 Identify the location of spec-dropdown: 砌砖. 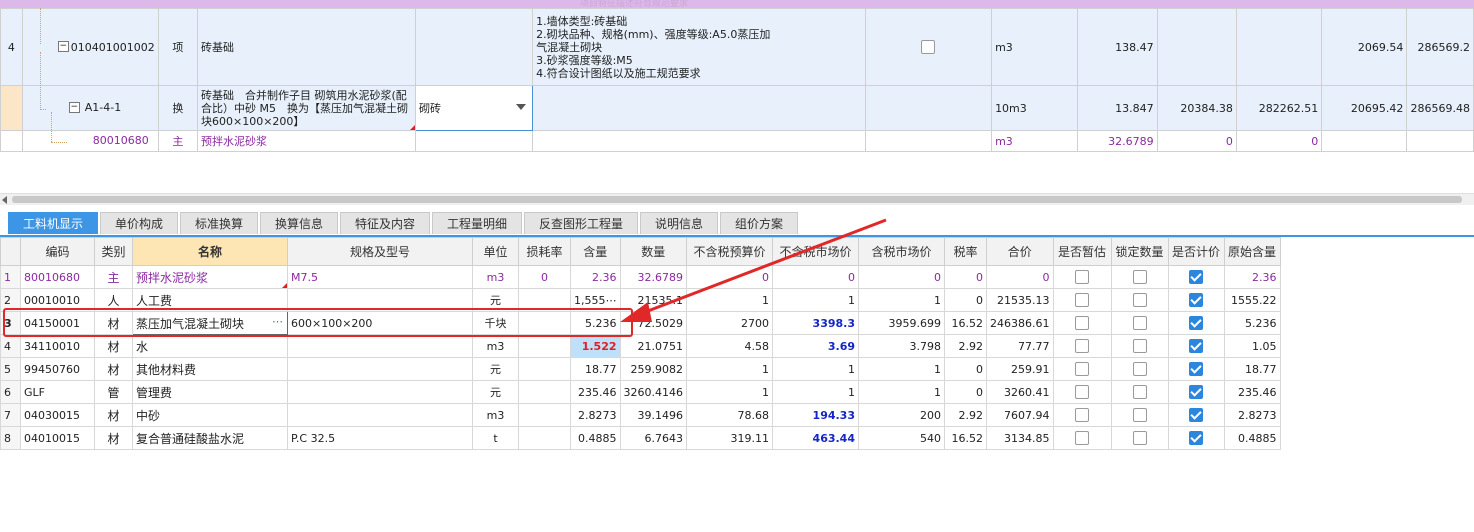
(474, 108).